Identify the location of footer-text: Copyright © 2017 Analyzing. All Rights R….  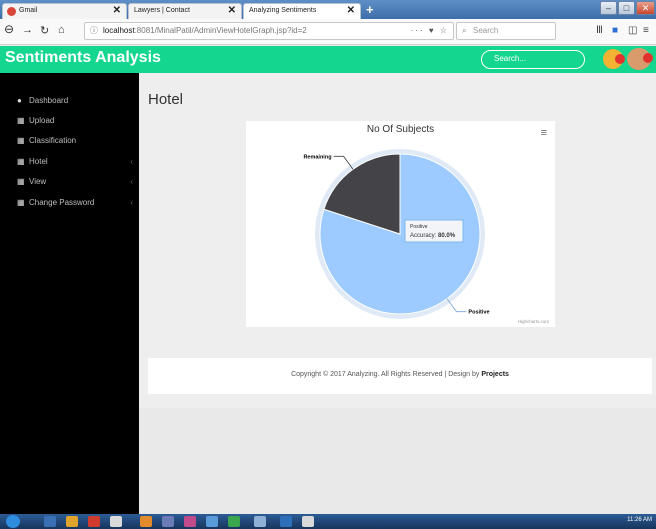
(400, 374).